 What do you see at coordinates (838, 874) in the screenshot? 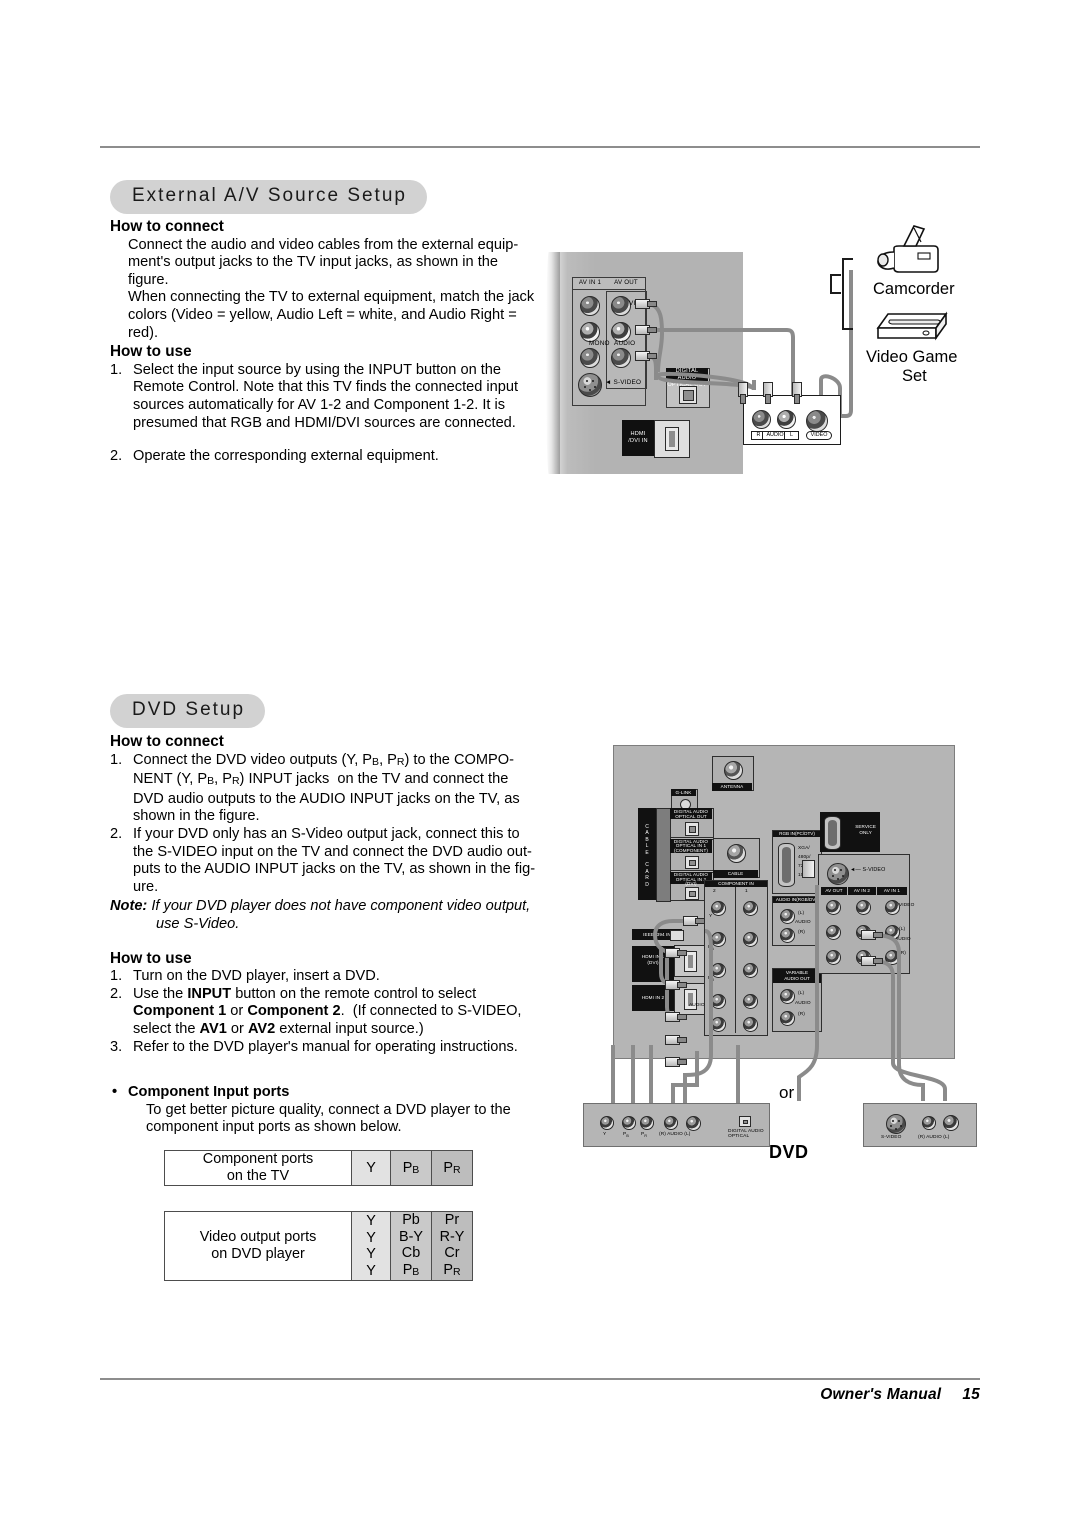
I see `s-video-jack-right` at bounding box center [838, 874].